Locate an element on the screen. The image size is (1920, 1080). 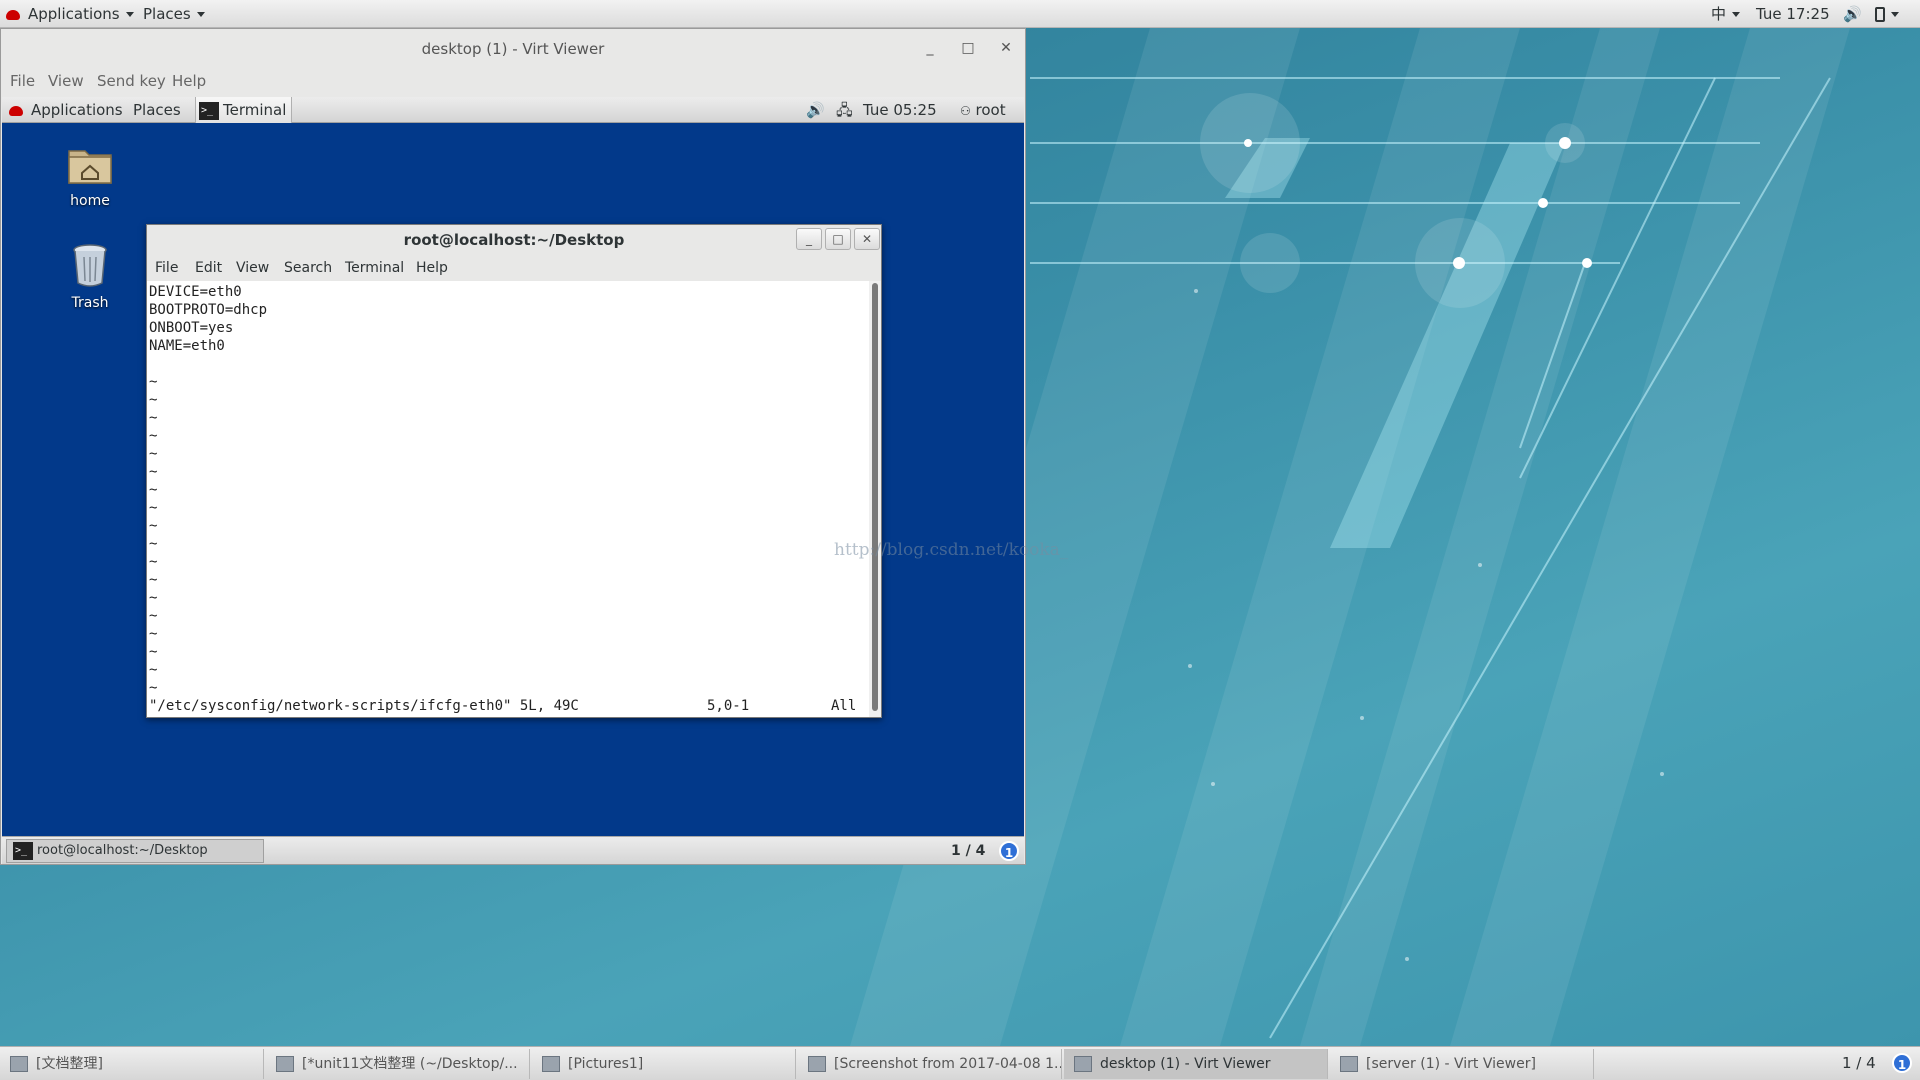
terminal-scrollbar is located at coordinates (875, 499).